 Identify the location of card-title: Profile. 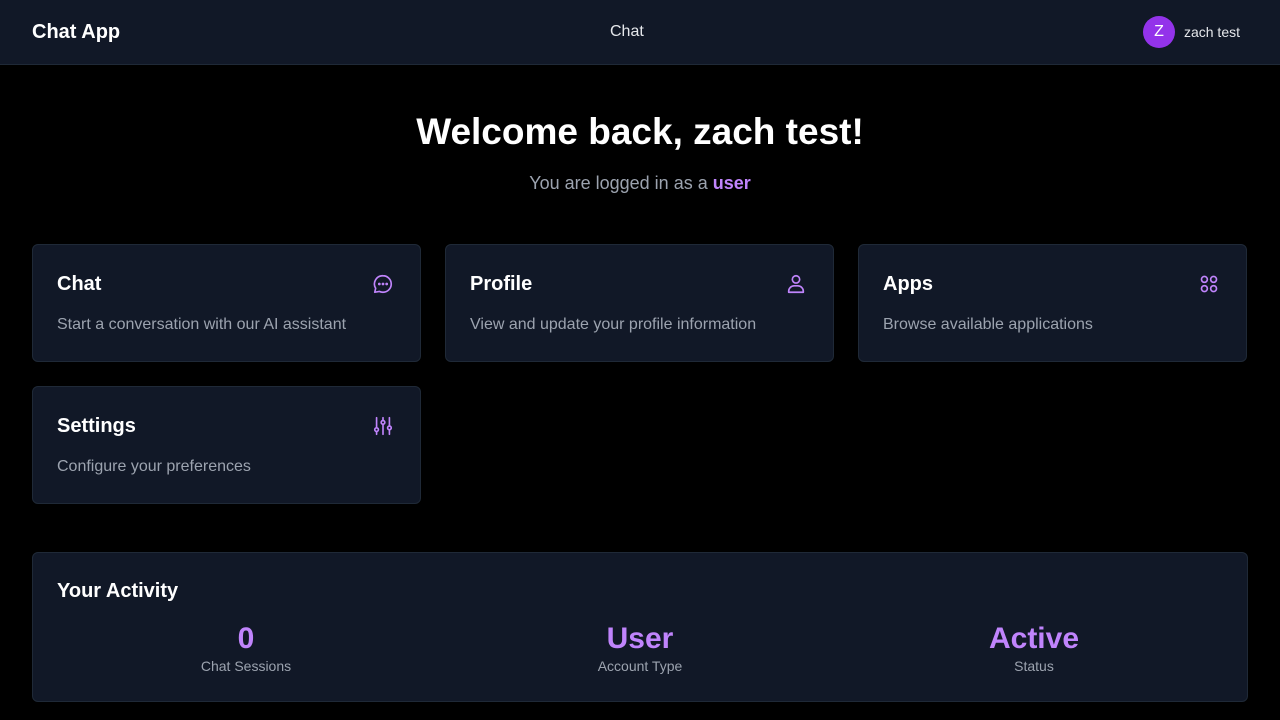
(501, 284).